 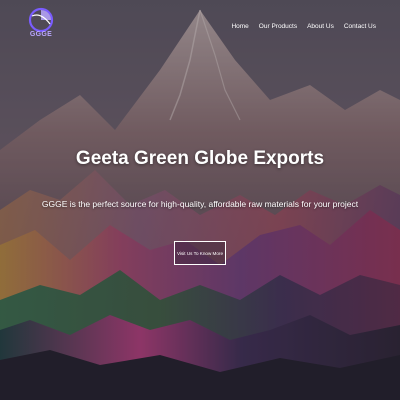 What do you see at coordinates (41, 20) in the screenshot?
I see `globe-logo-icon` at bounding box center [41, 20].